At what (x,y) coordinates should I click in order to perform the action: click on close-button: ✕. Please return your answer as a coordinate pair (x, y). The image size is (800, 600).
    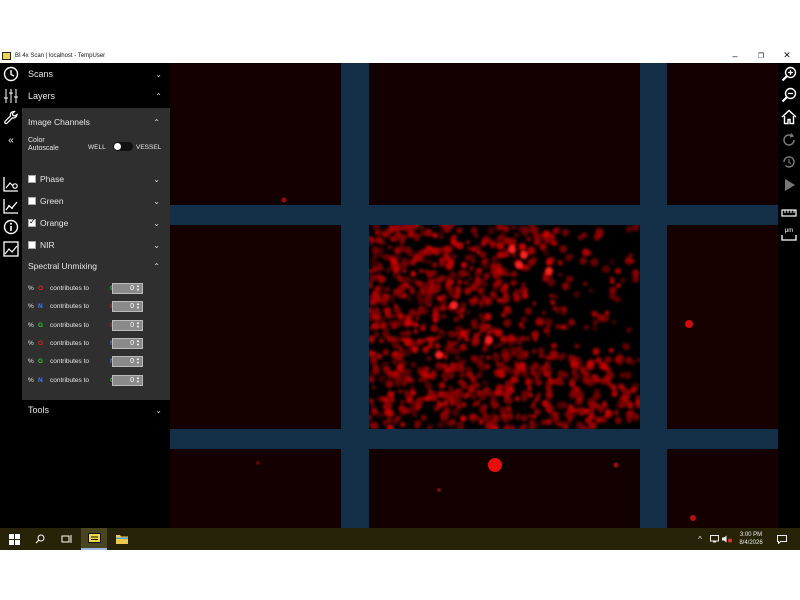
    Looking at the image, I should click on (787, 55).